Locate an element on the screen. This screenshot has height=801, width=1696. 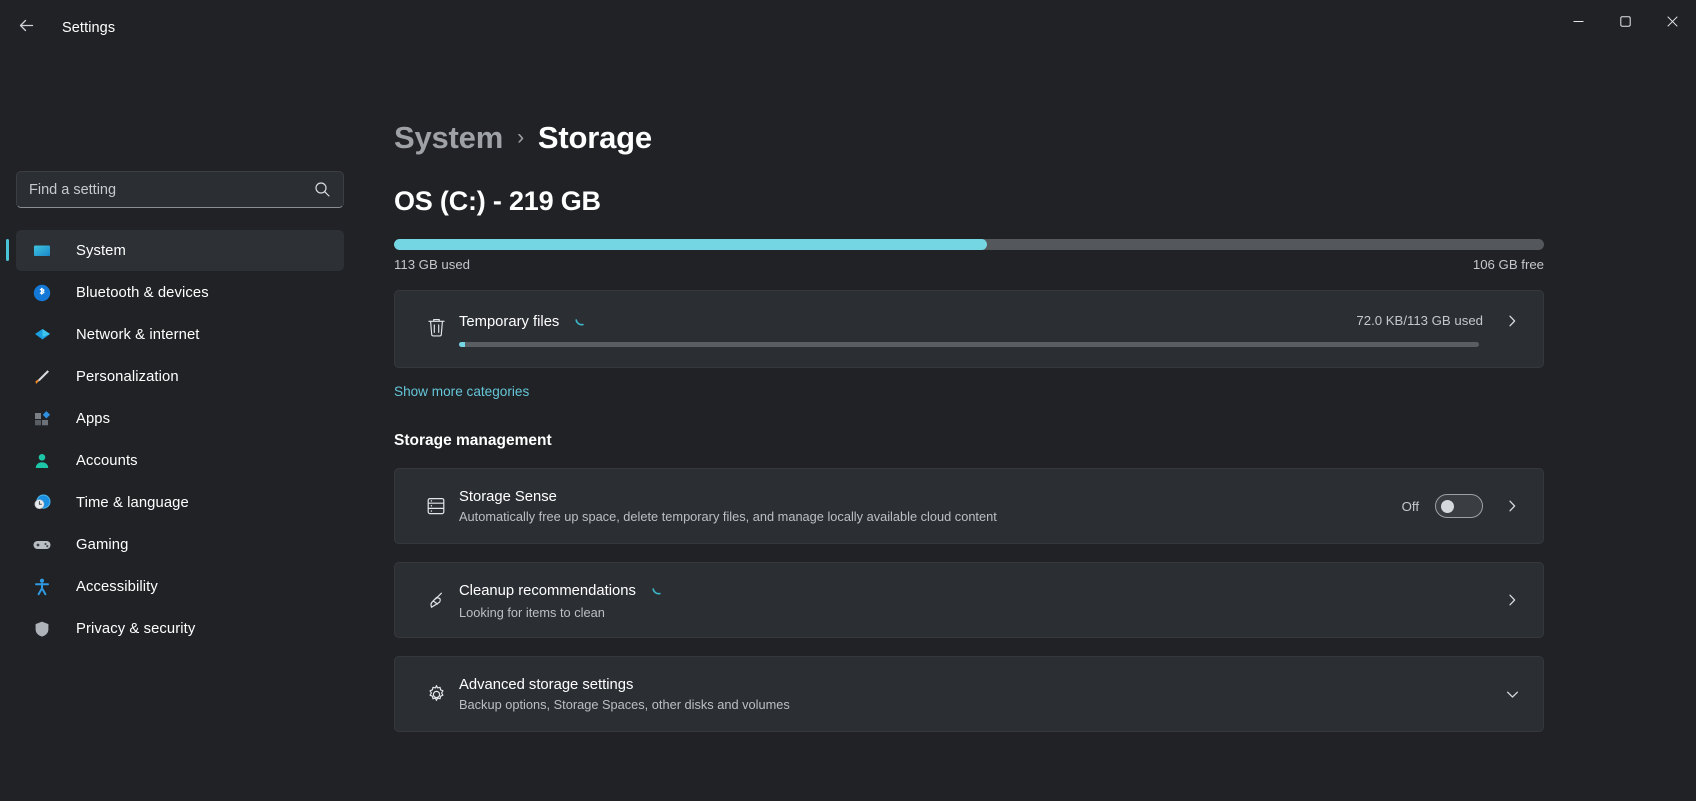
cleanup-recommendations-right is located at coordinates (1512, 600).